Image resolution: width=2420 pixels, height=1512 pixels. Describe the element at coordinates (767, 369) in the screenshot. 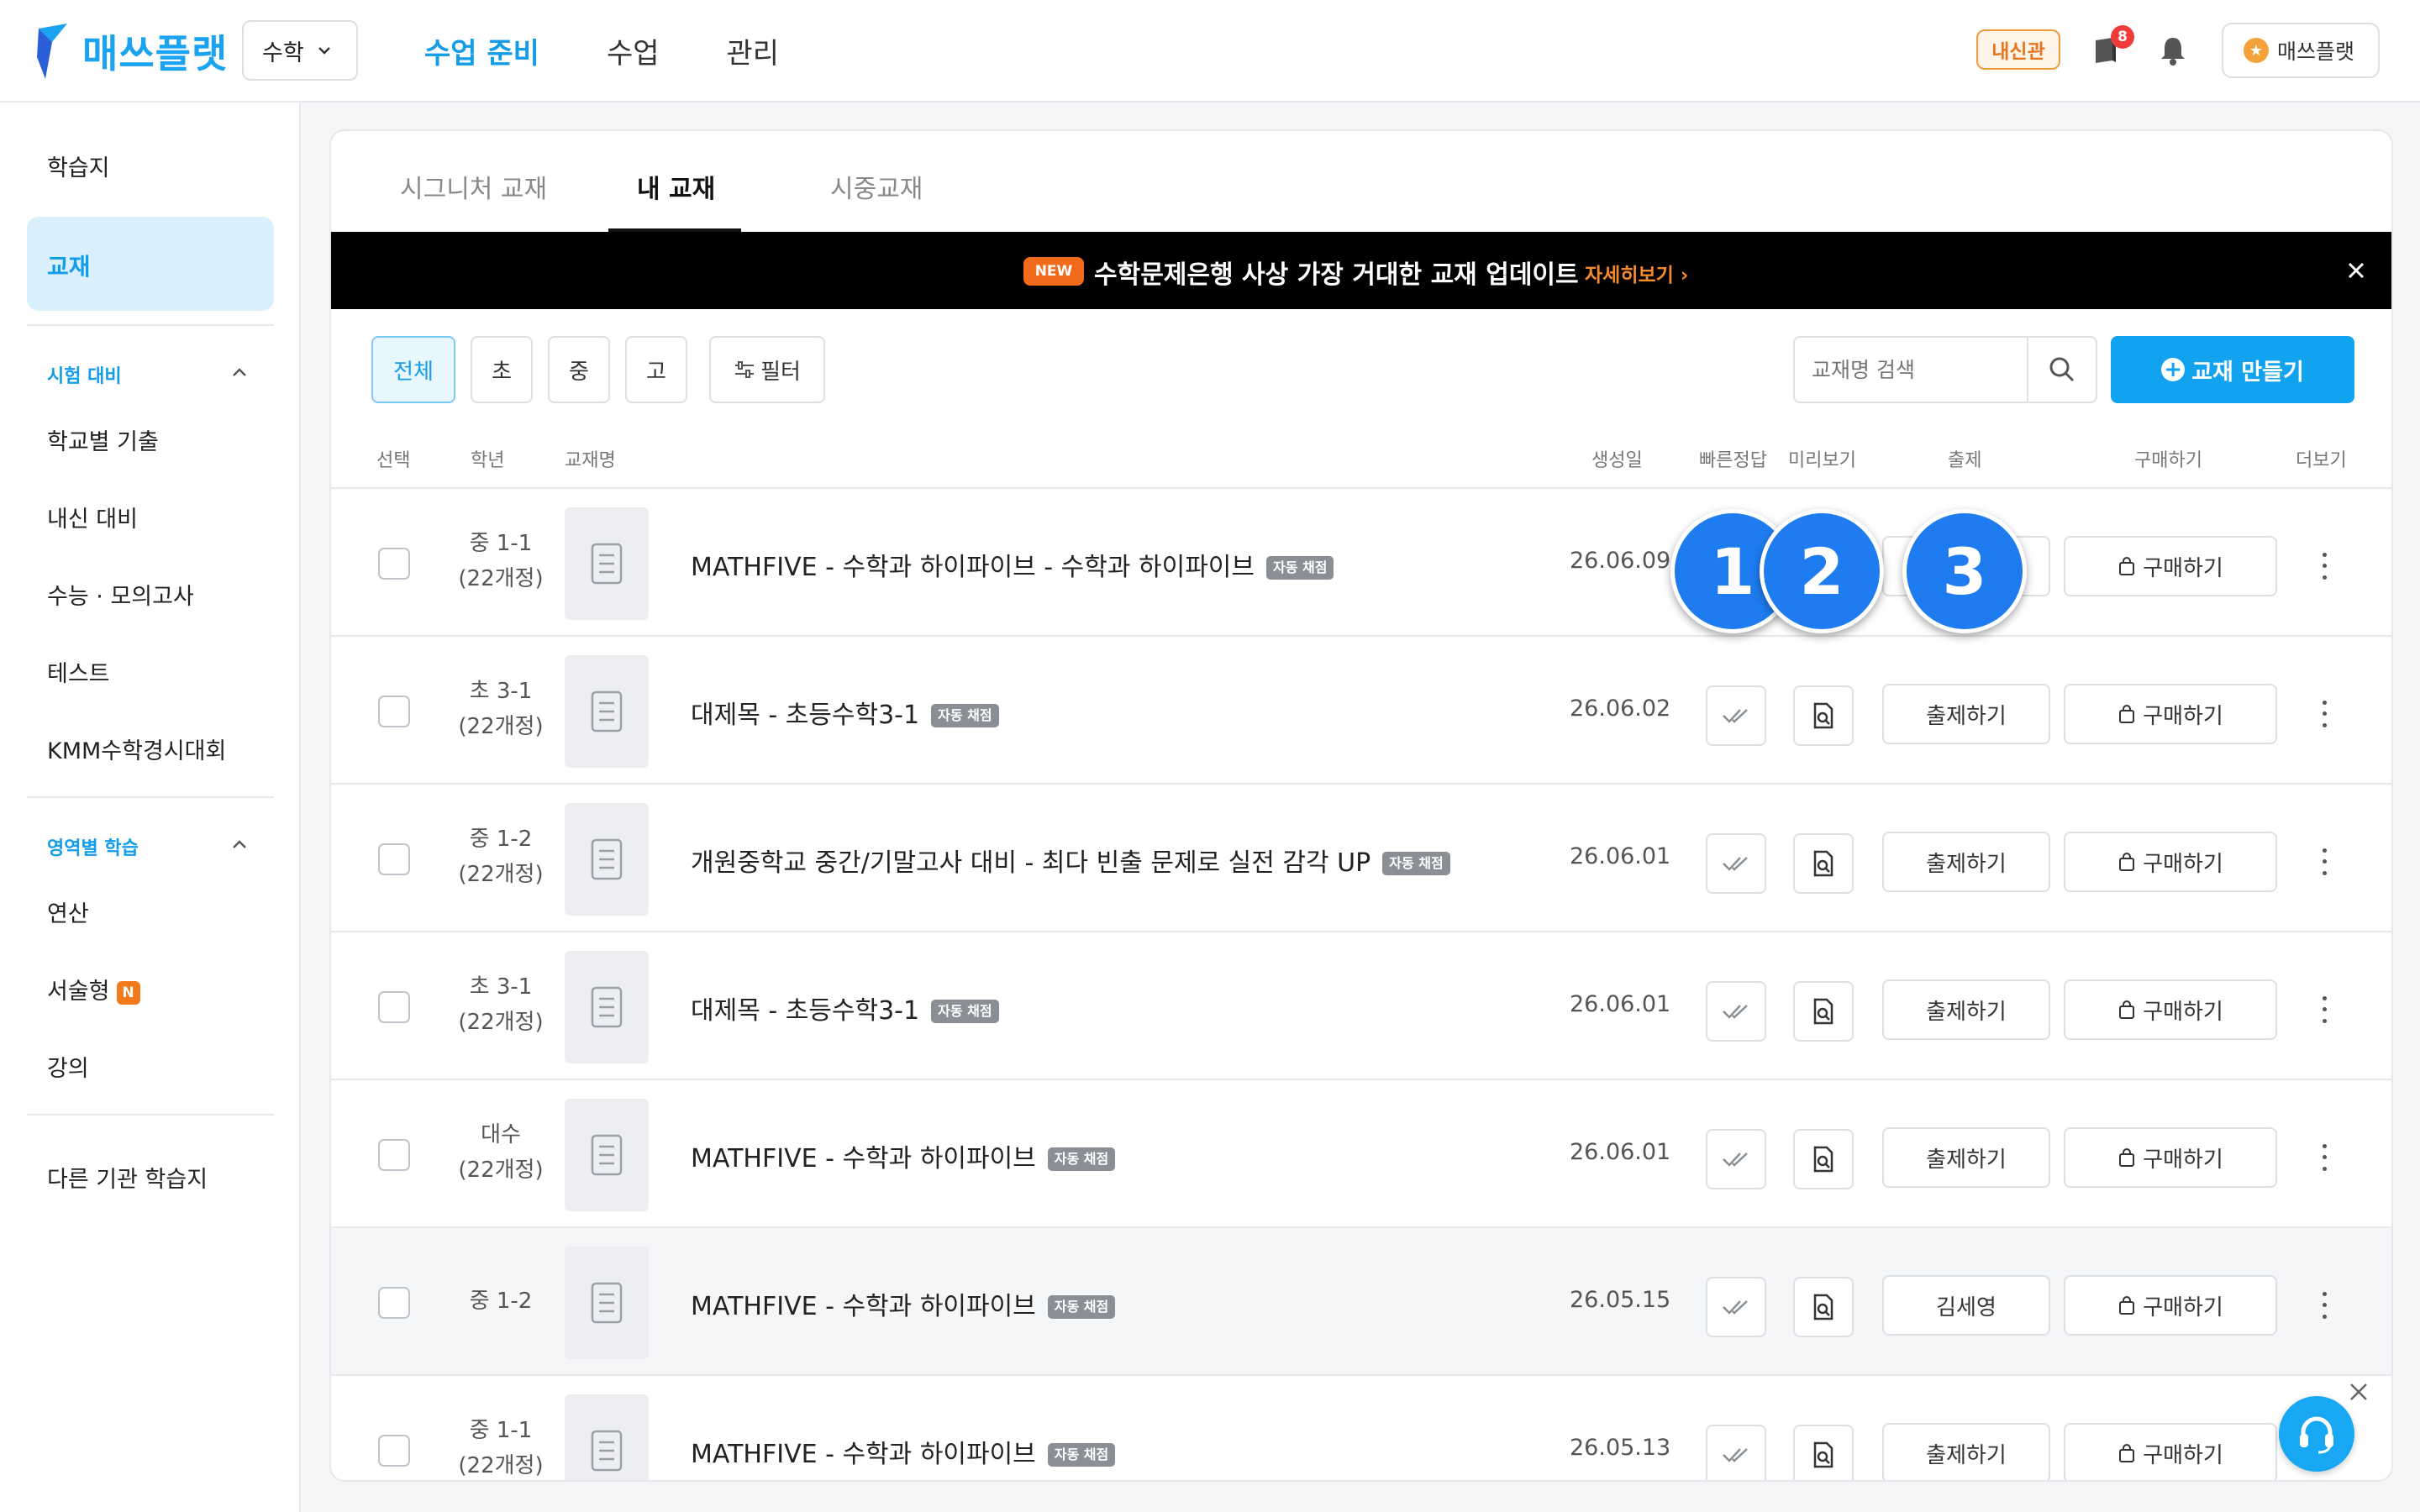

I see `filter-button: 필터` at that location.